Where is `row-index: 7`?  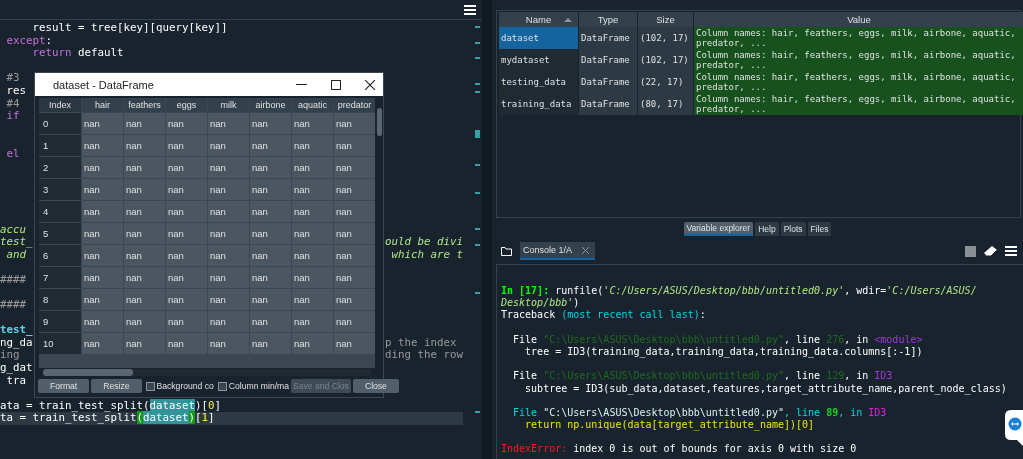
row-index: 7 is located at coordinates (60, 277).